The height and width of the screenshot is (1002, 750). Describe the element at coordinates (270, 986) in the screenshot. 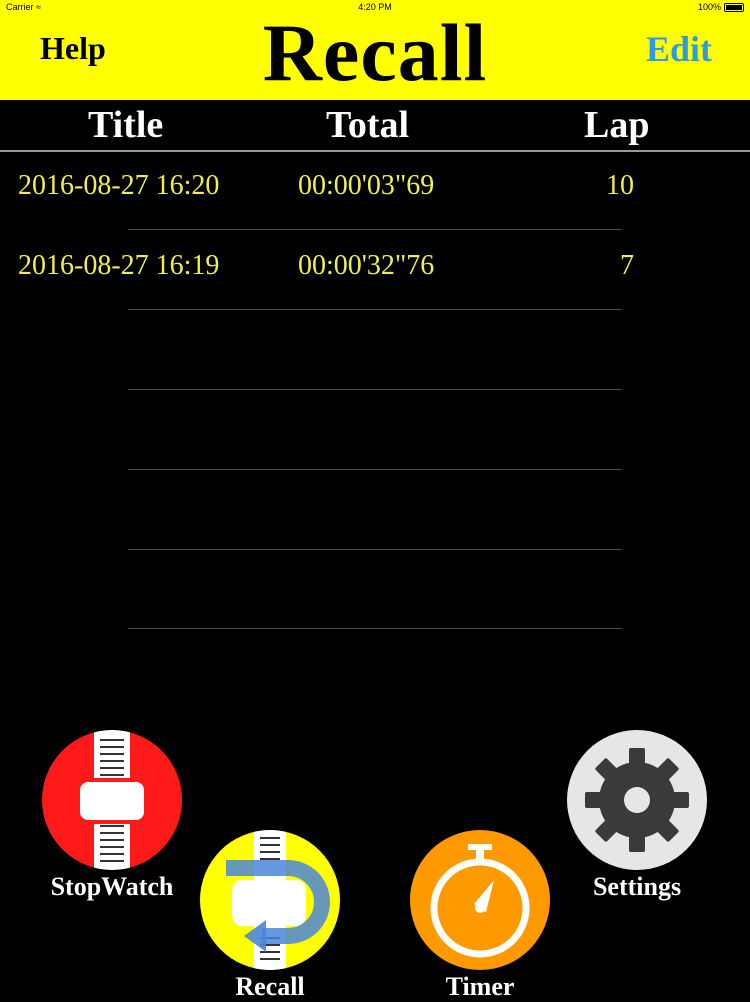

I see `nav-label-recall: Recall` at that location.